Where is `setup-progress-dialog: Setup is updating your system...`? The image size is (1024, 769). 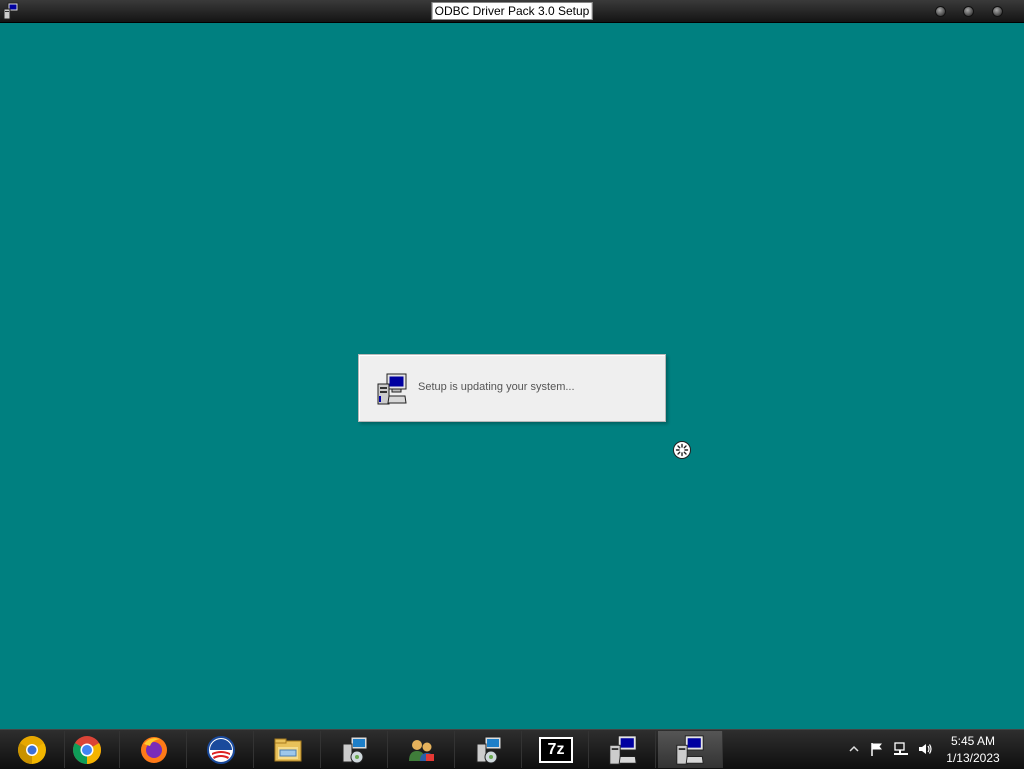 setup-progress-dialog: Setup is updating your system... is located at coordinates (512, 388).